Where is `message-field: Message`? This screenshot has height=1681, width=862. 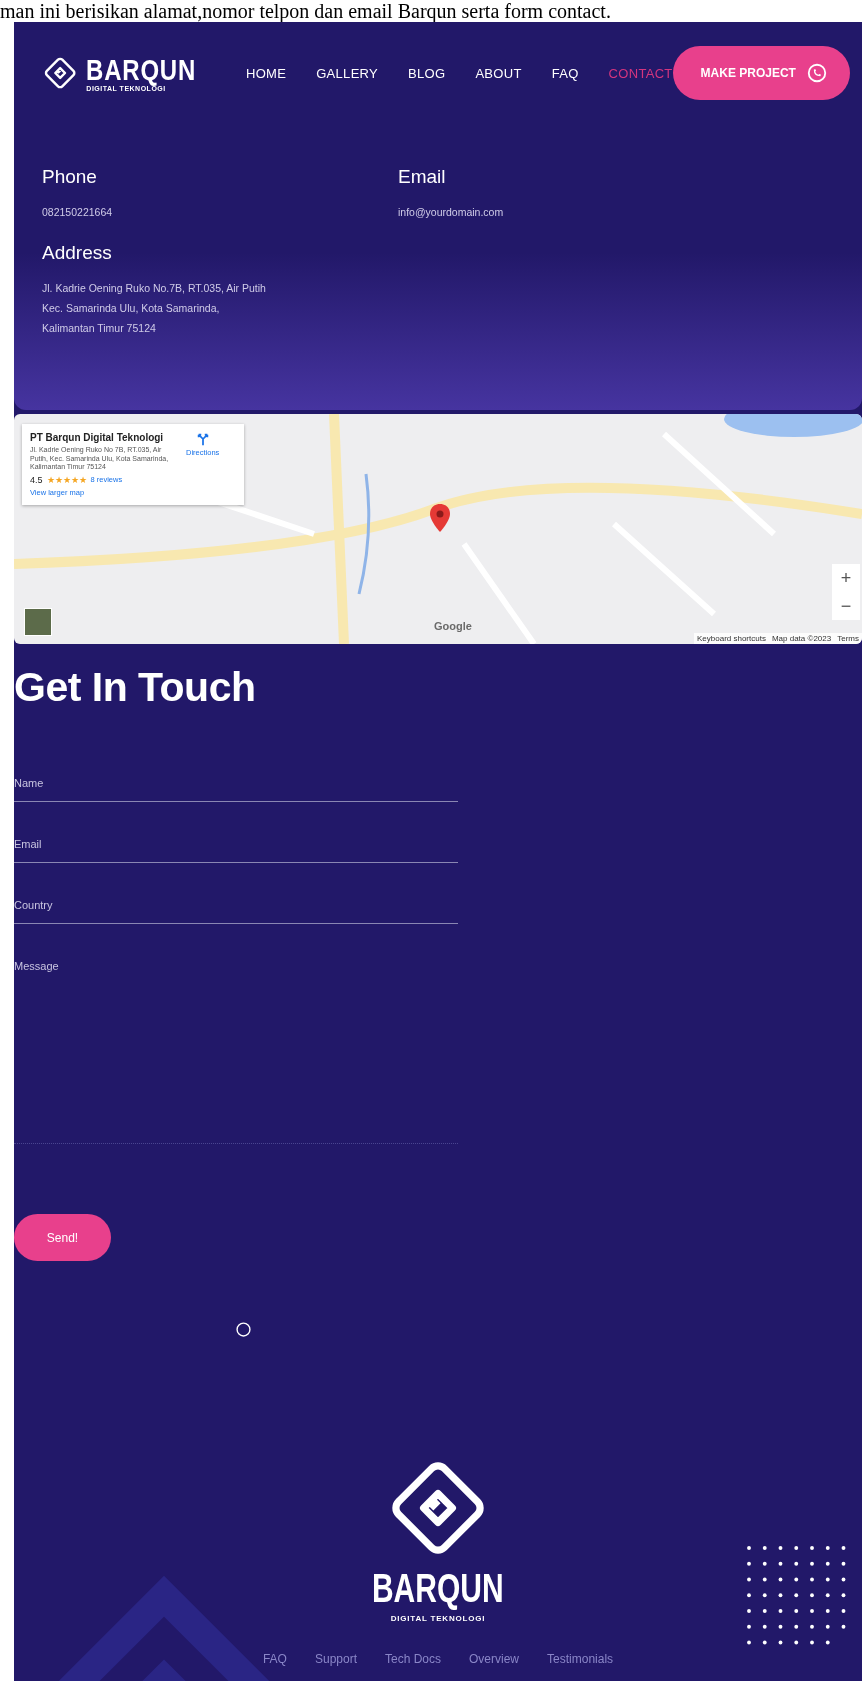
message-field: Message is located at coordinates (236, 1049).